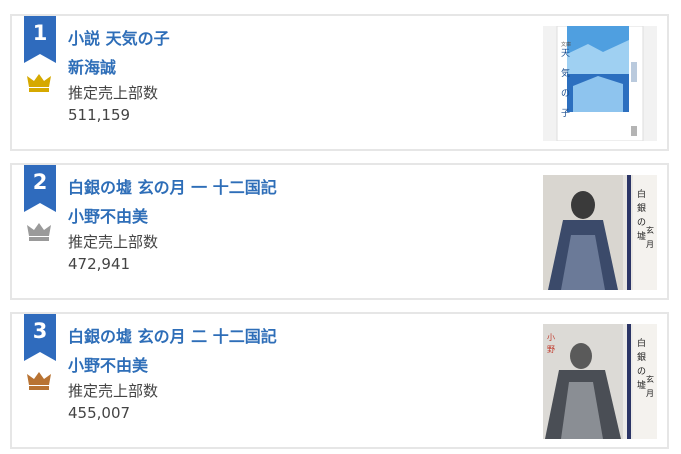  Describe the element at coordinates (39, 232) in the screenshot. I see `silver-crown-icon` at that location.